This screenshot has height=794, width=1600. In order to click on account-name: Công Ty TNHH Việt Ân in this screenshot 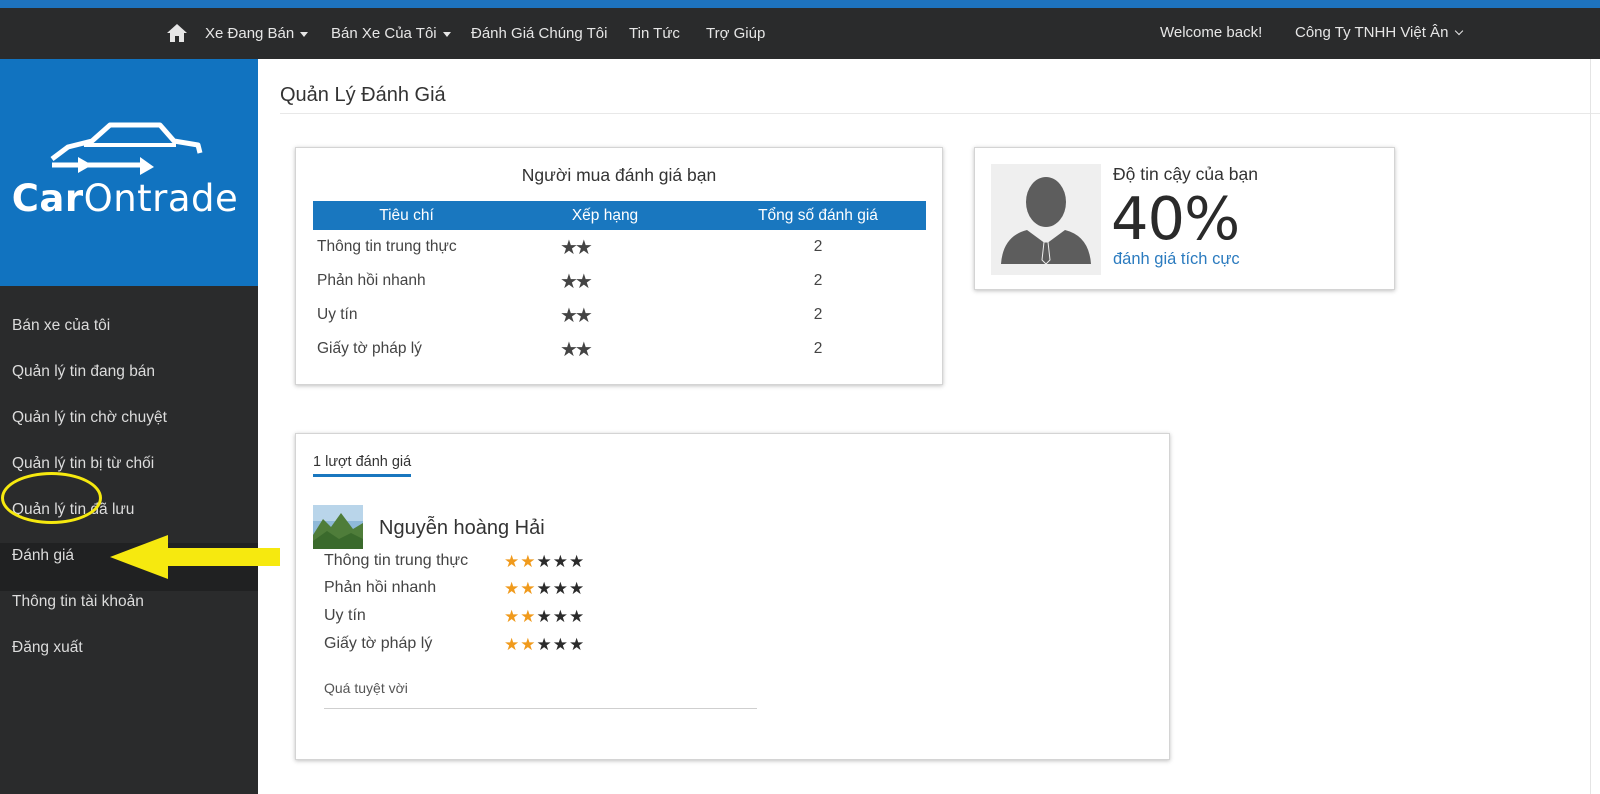, I will do `click(1372, 32)`.